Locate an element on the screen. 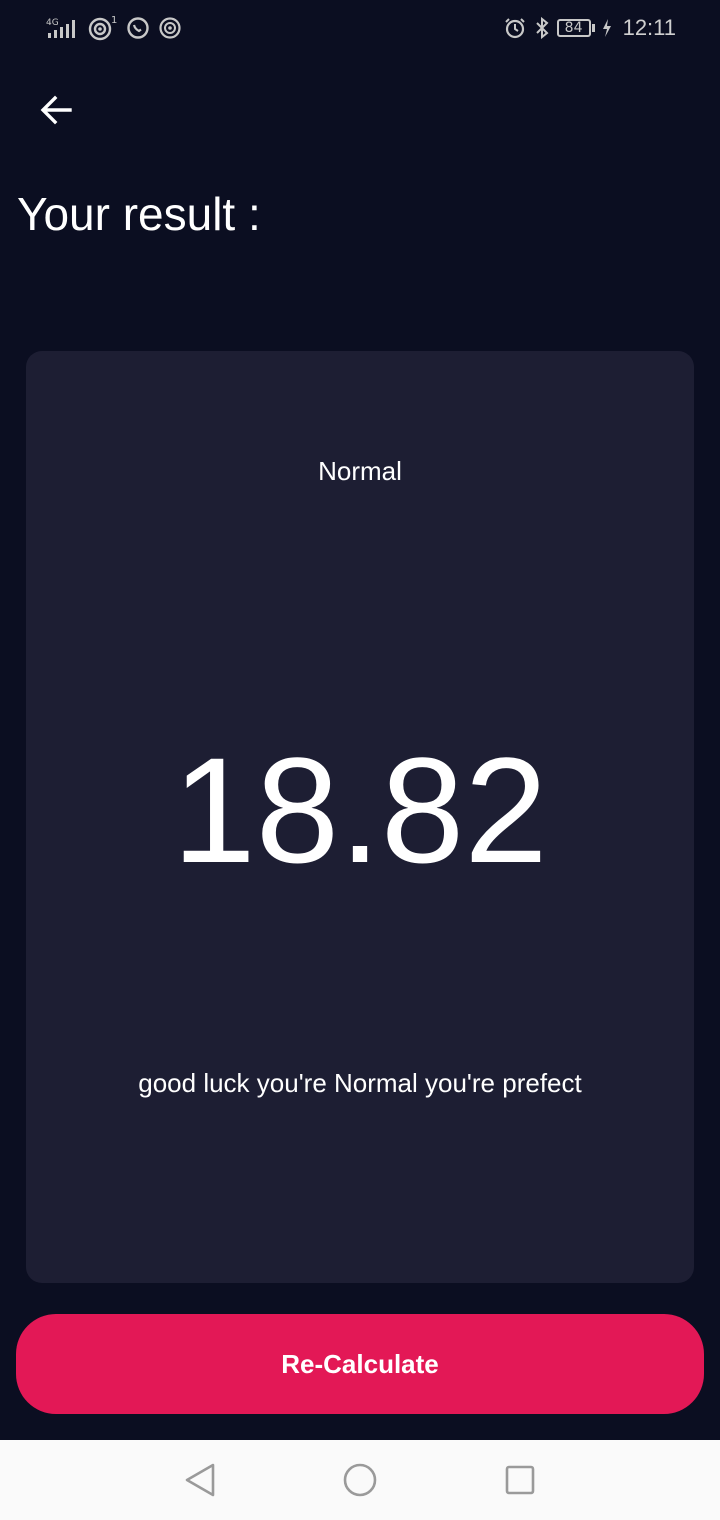  arrow-left-icon is located at coordinates (56, 110).